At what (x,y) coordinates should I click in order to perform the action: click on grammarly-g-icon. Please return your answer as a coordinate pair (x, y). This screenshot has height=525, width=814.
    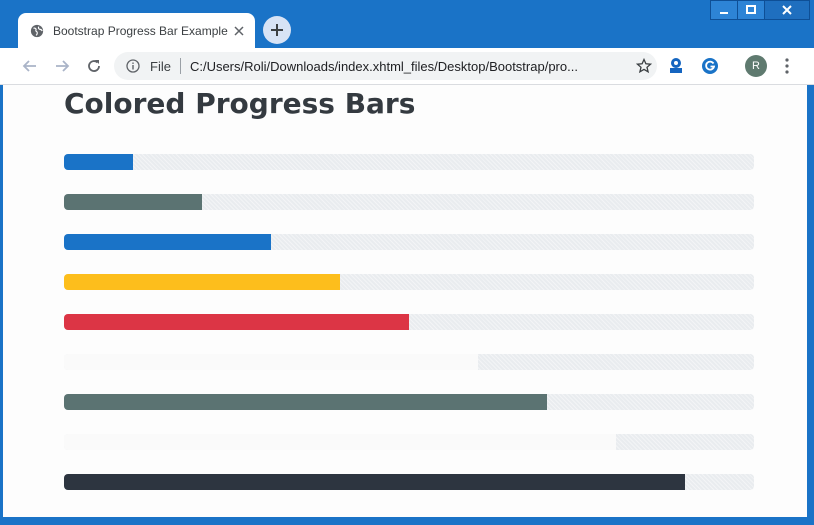
    Looking at the image, I should click on (710, 66).